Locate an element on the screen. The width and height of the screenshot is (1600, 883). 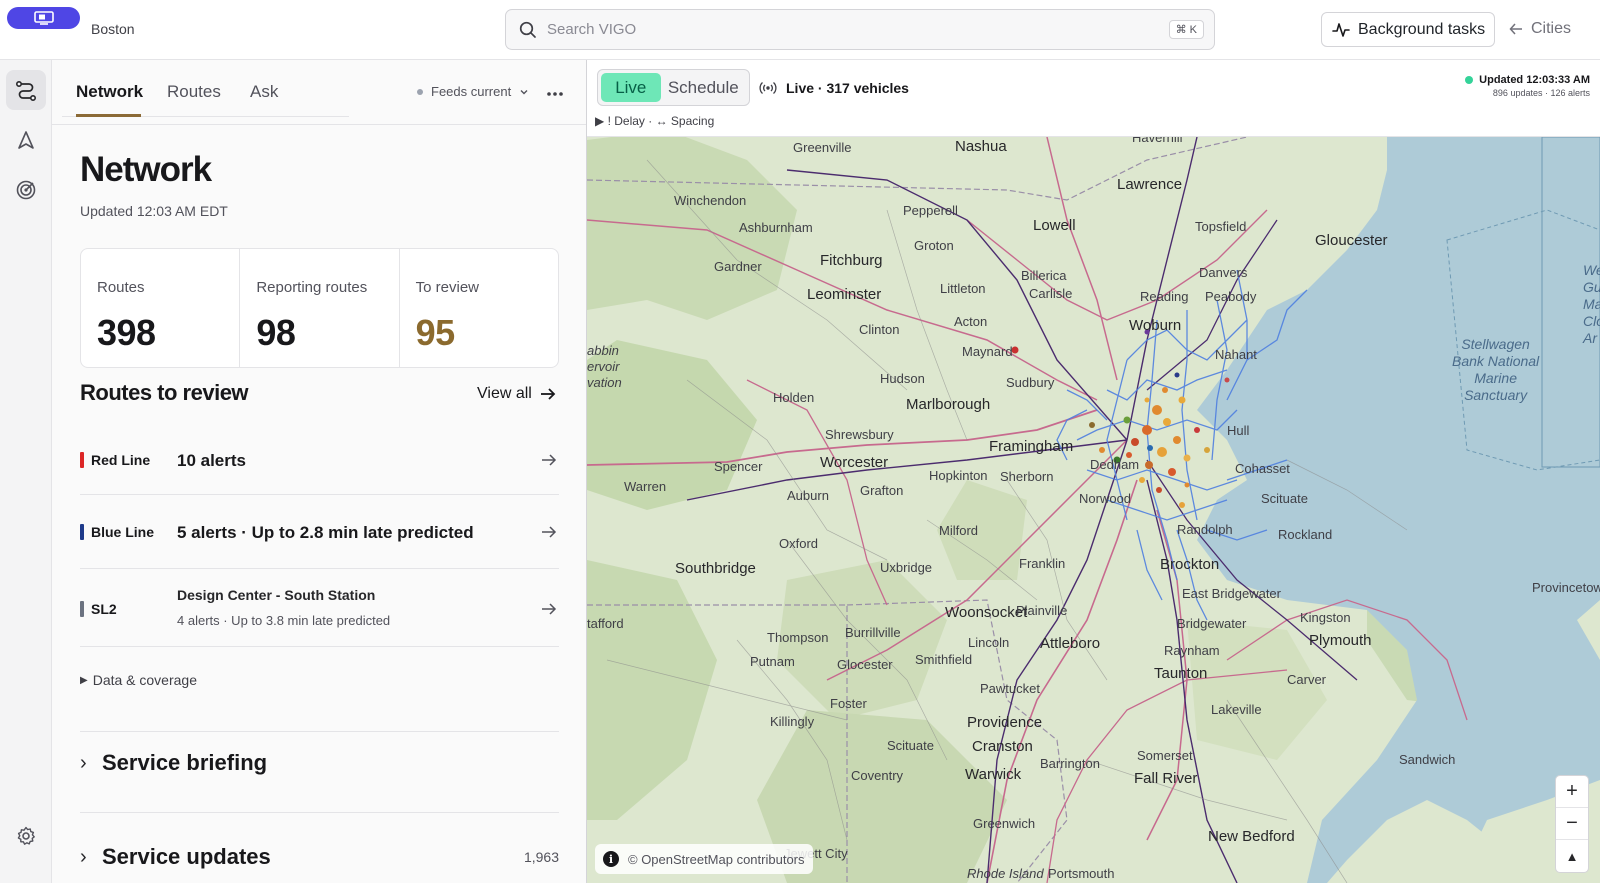
map-label: Wes Gu Ma Clo Ar is located at coordinates (1591, 304).